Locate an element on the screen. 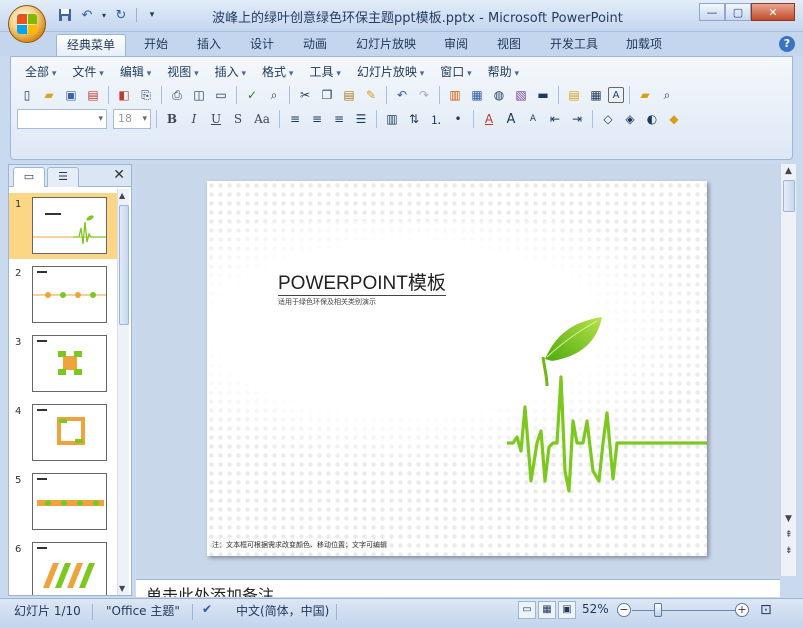 Image resolution: width=803 pixels, height=628 pixels. slide-thumbnail: 3 is located at coordinates (63, 364).